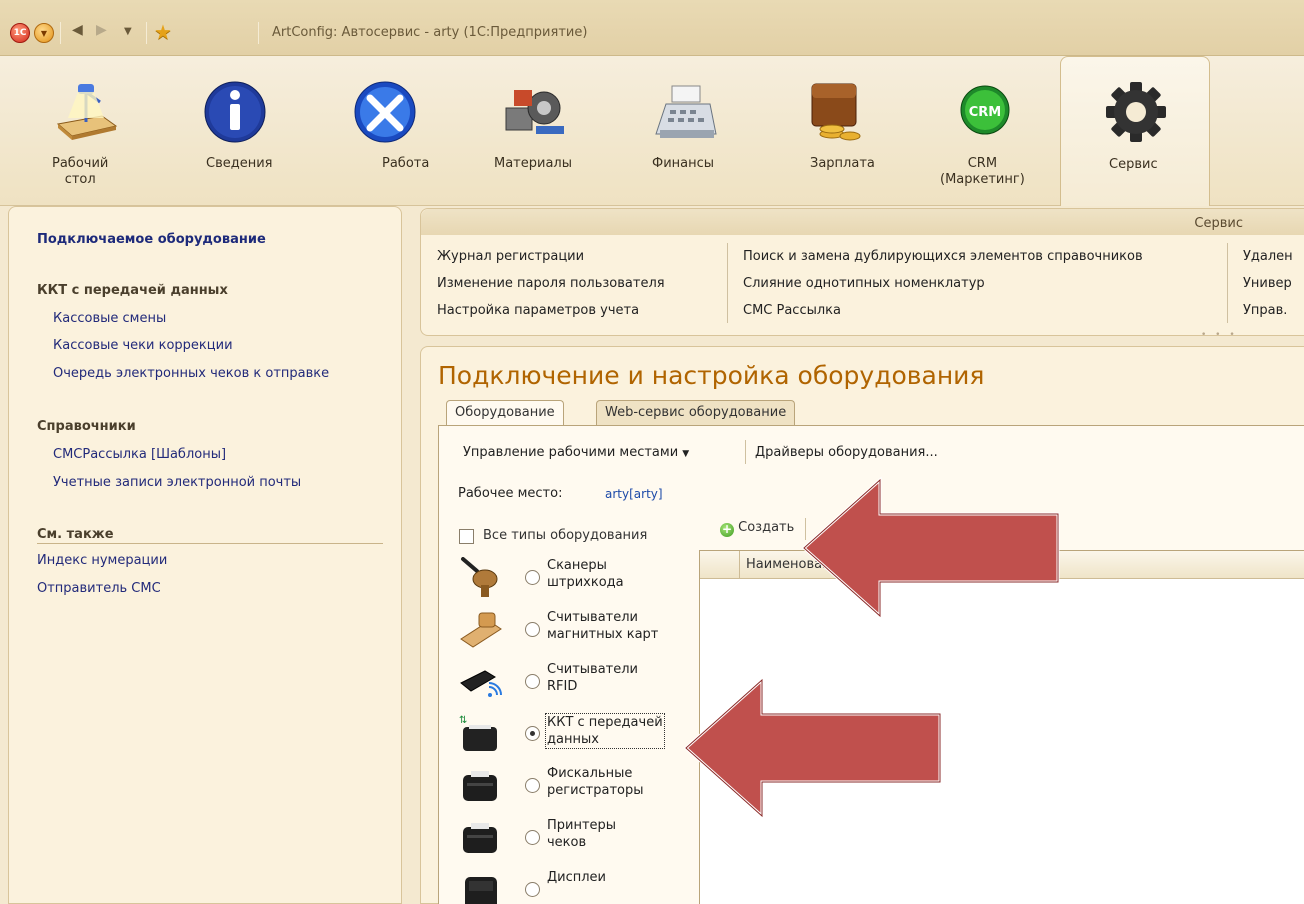 This screenshot has height=904, width=1304. What do you see at coordinates (766, 527) in the screenshot?
I see `create-label: Создать` at bounding box center [766, 527].